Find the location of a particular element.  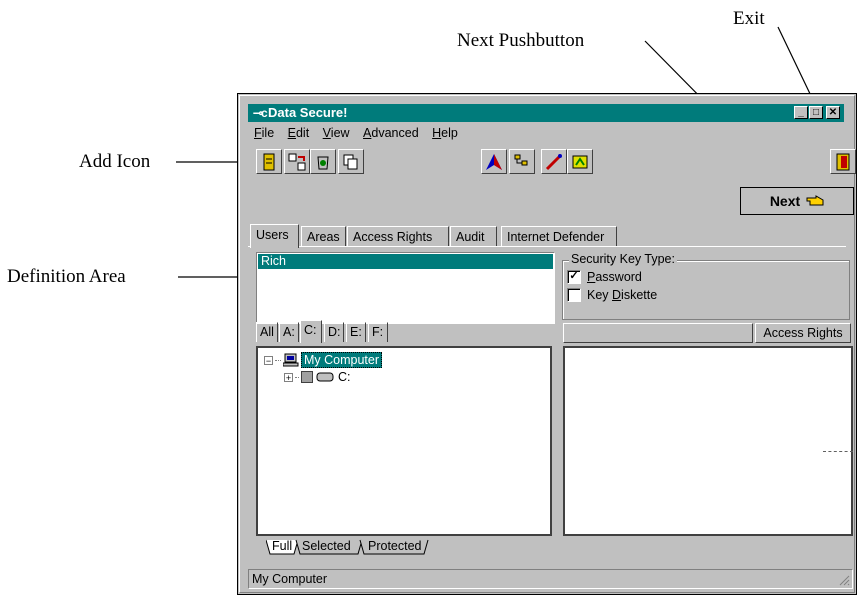

drive-tab-a: A: is located at coordinates (289, 332).